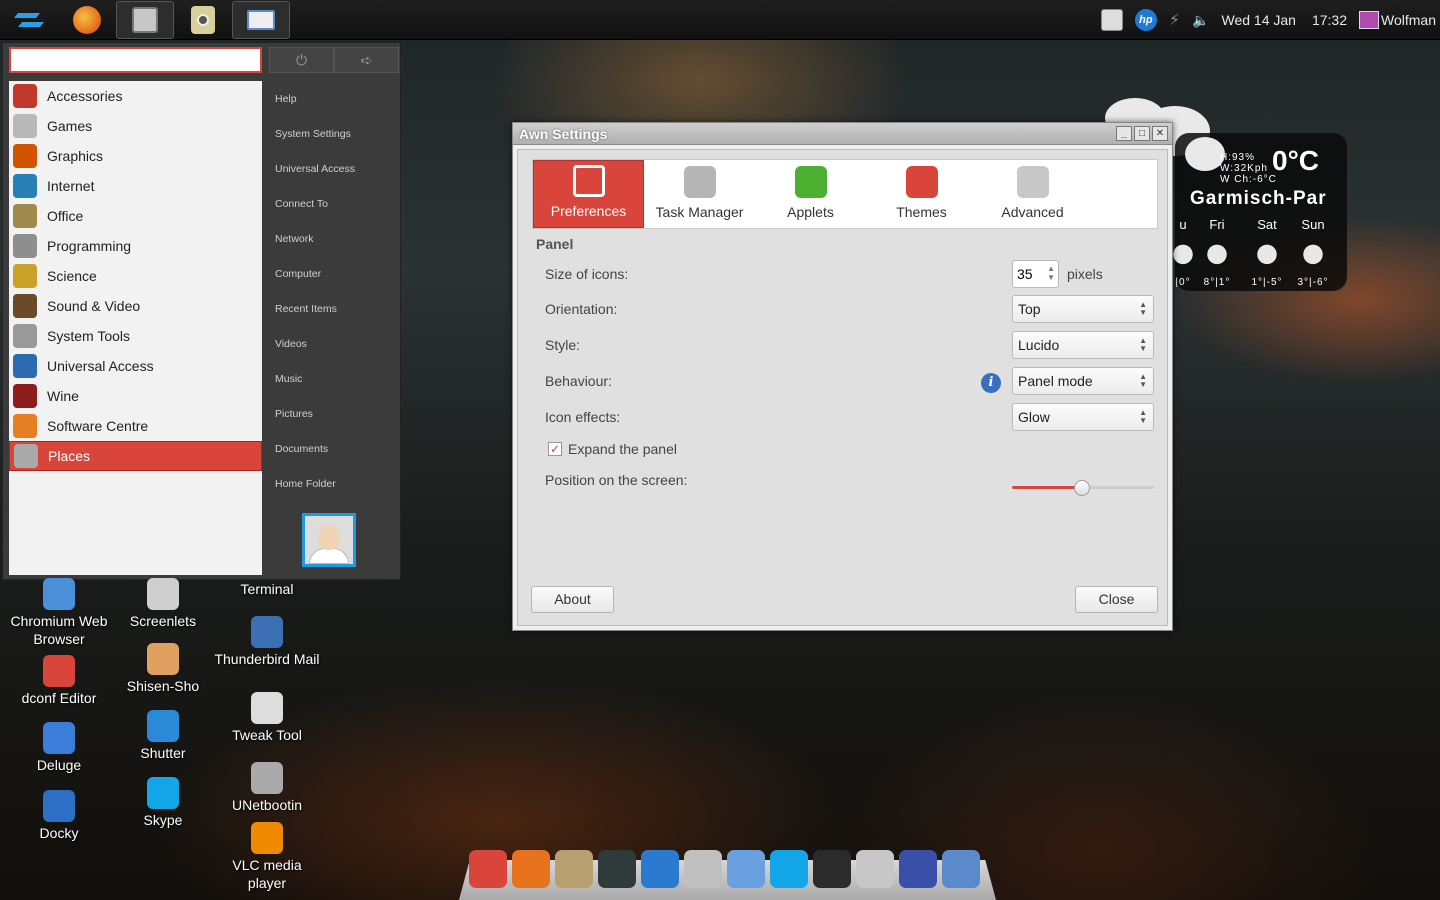  Describe the element at coordinates (660, 869) in the screenshot. I see `shutter-icon` at that location.